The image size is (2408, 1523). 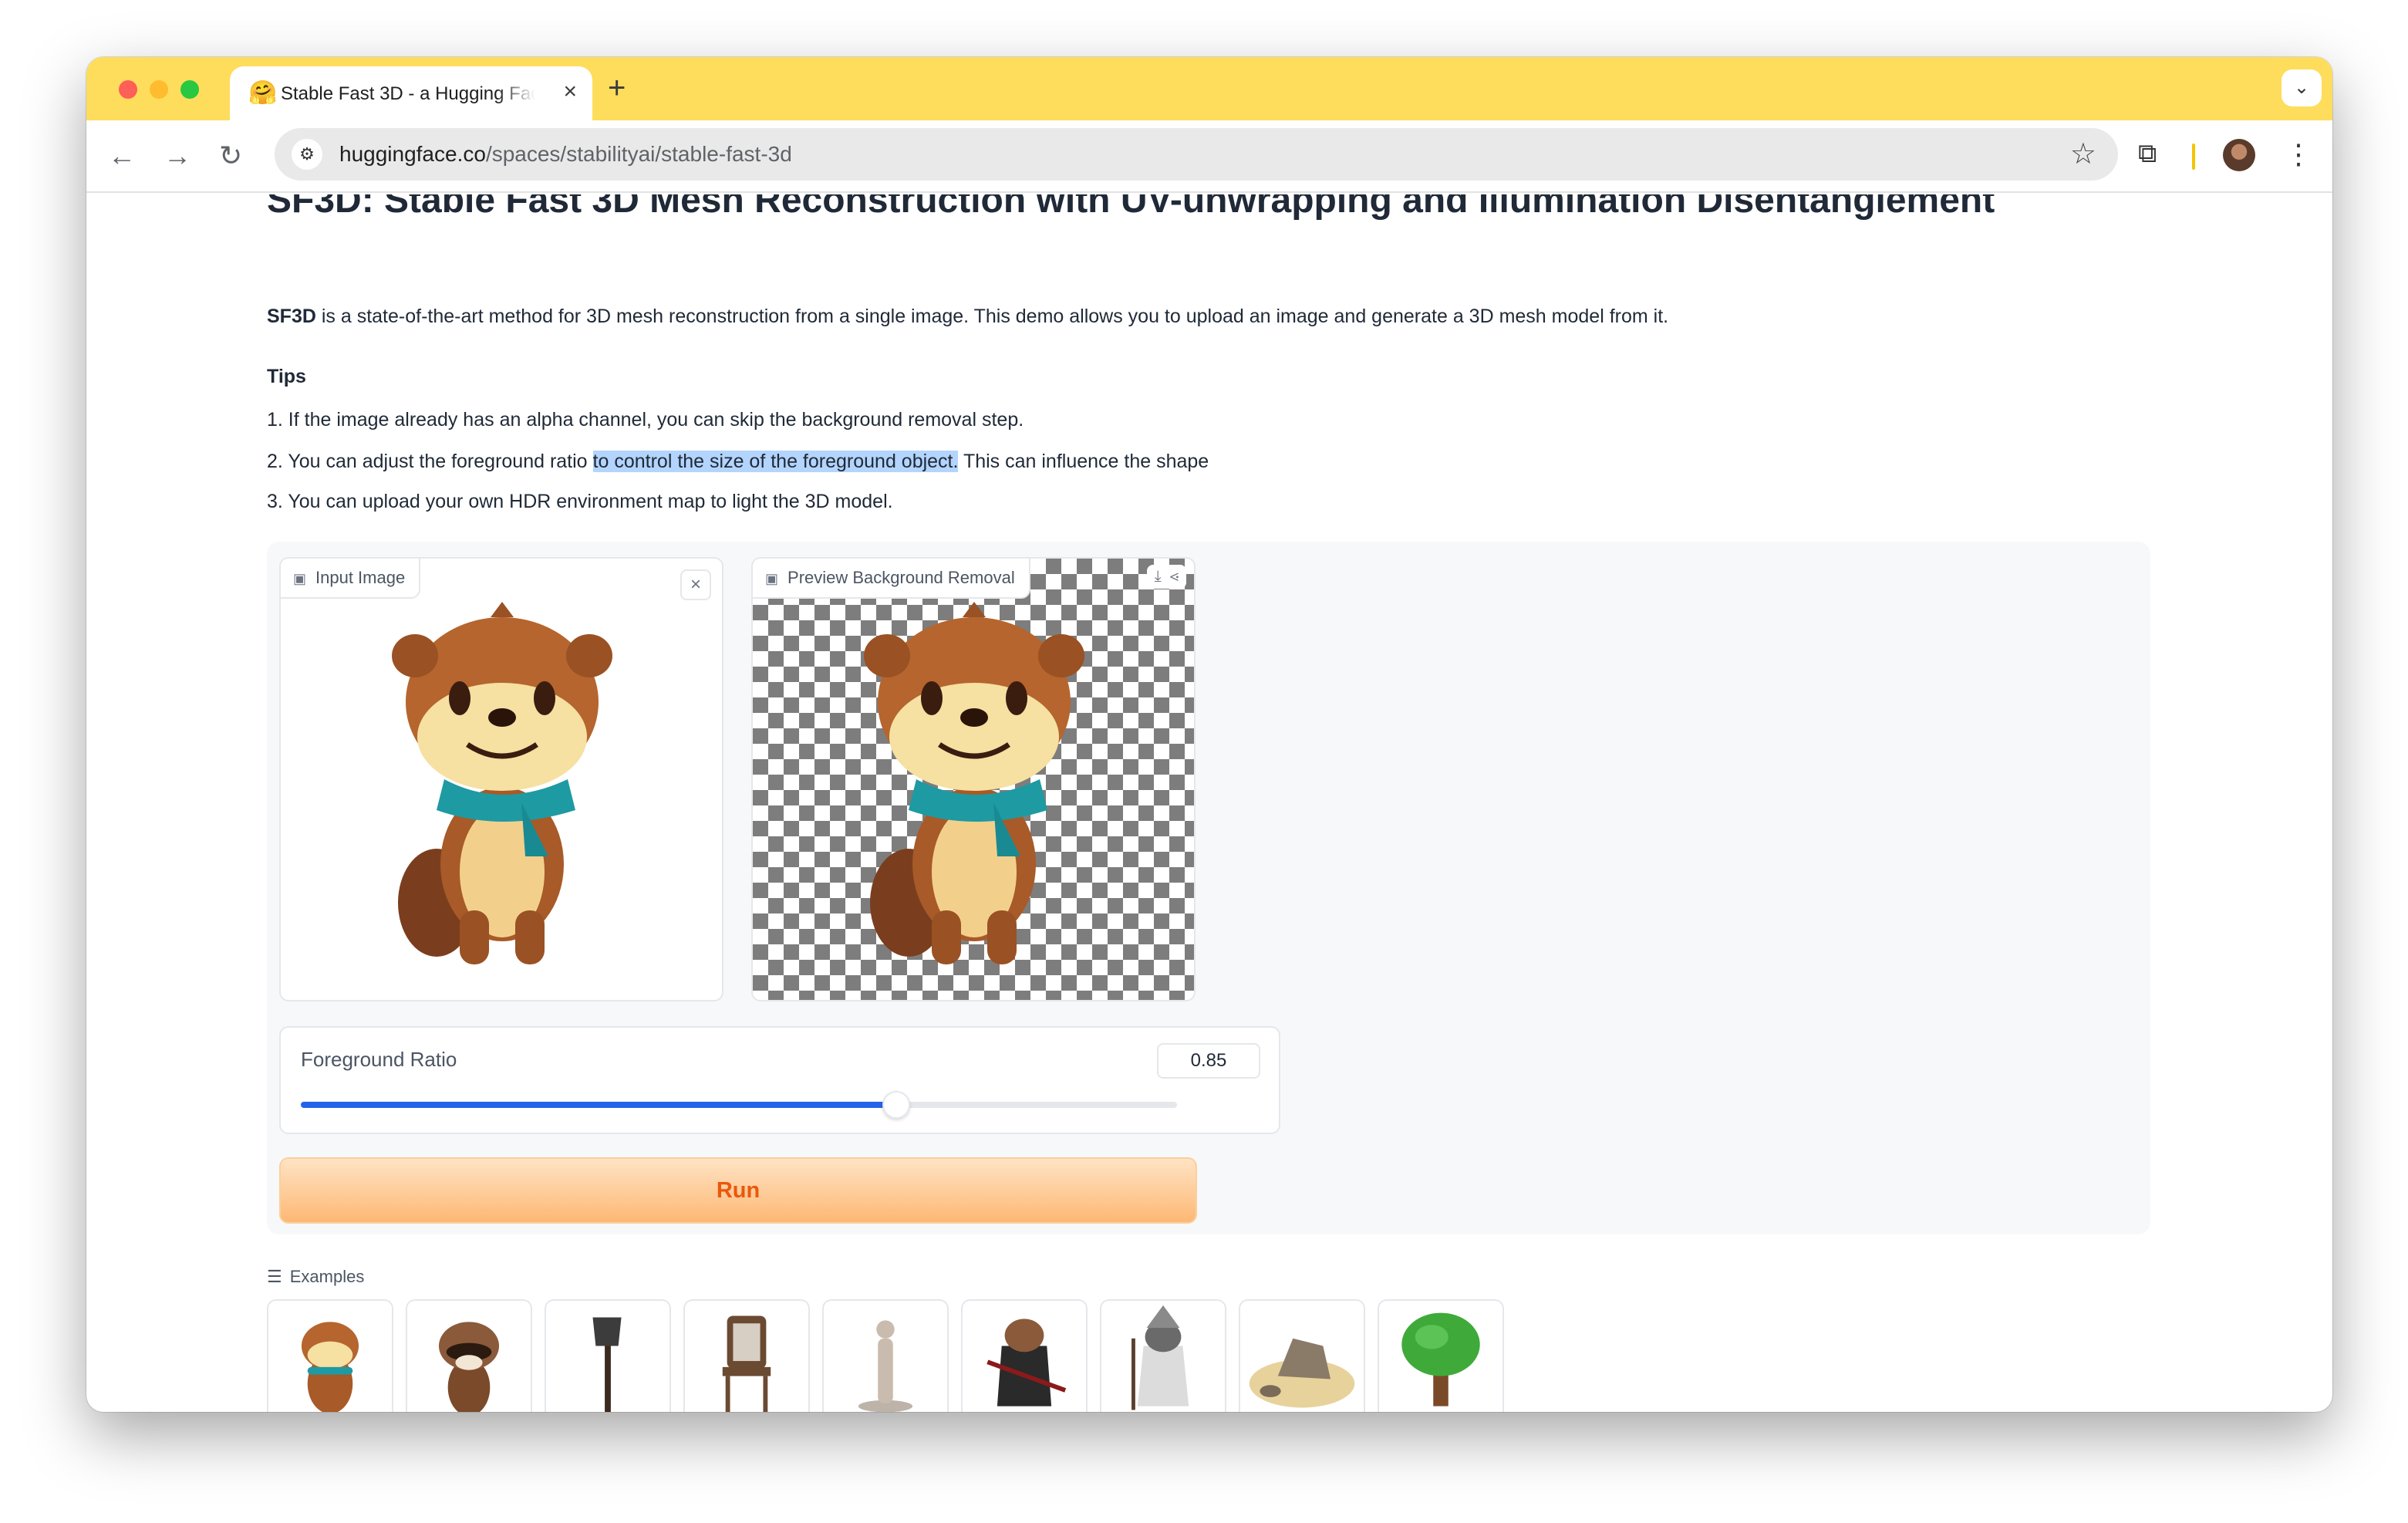 I want to click on otter-image, so click(x=502, y=783).